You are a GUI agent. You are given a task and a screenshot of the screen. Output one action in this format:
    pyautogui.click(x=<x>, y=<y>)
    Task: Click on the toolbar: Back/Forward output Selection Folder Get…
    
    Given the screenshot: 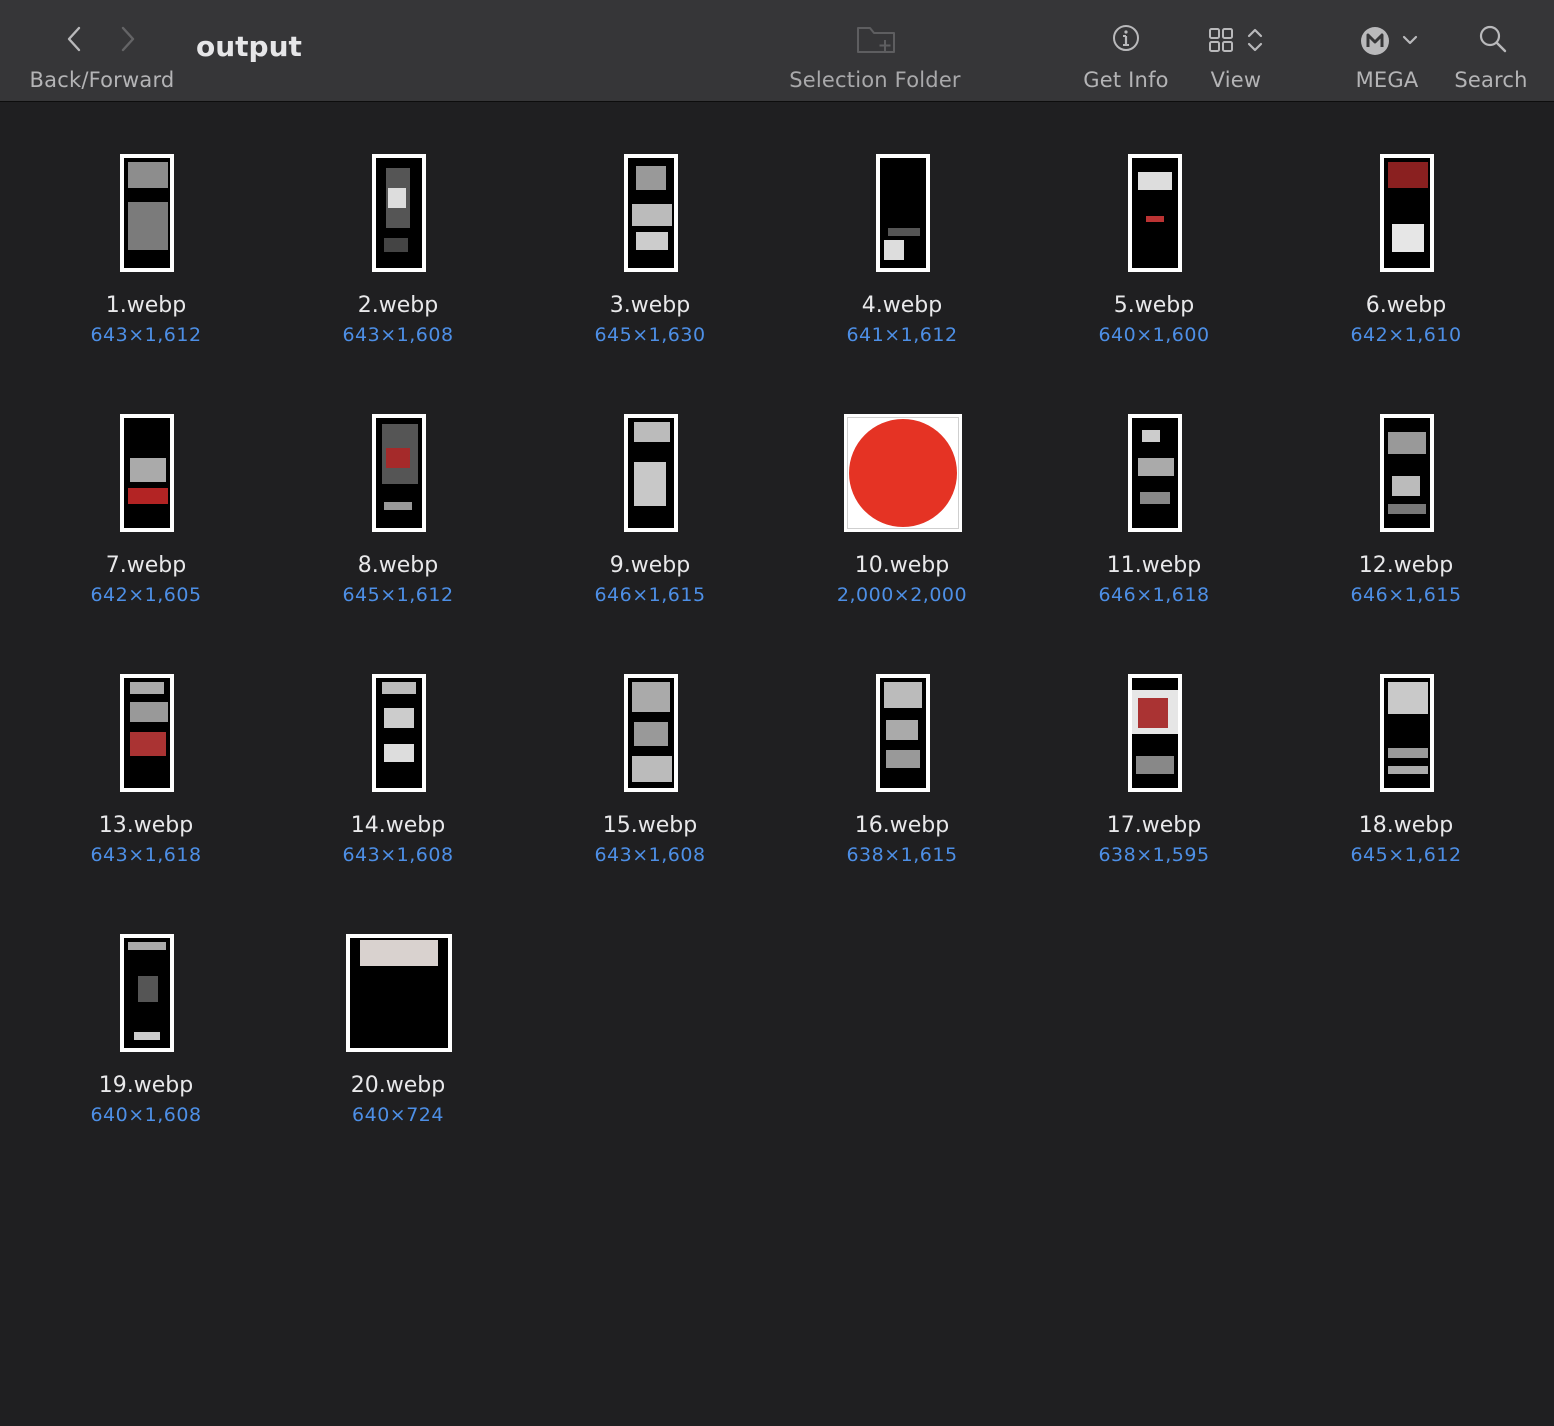 What is the action you would take?
    pyautogui.click(x=777, y=51)
    